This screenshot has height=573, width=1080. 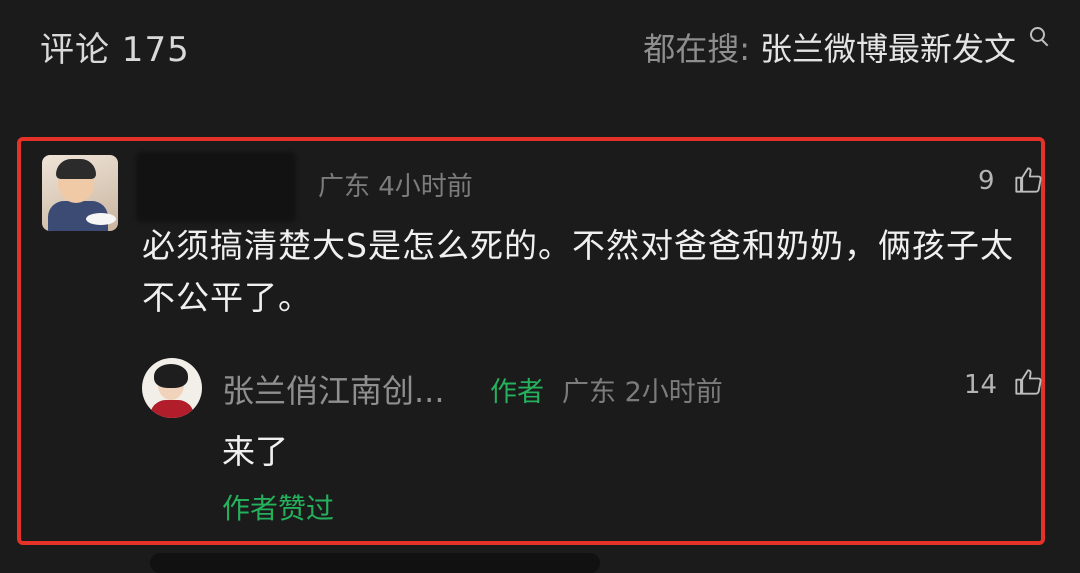 What do you see at coordinates (642, 392) in the screenshot?
I see `reply-location-time: 广东 2小时前` at bounding box center [642, 392].